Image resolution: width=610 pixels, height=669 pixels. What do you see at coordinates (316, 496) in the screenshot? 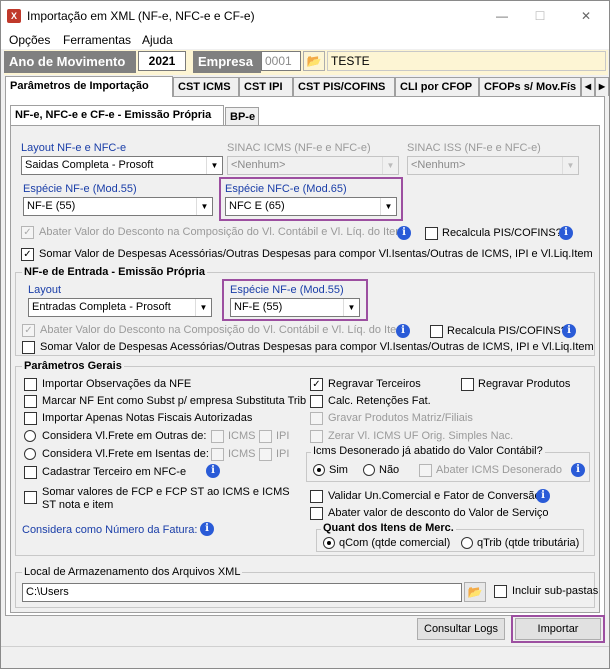
I see `validar-un-checkbox` at bounding box center [316, 496].